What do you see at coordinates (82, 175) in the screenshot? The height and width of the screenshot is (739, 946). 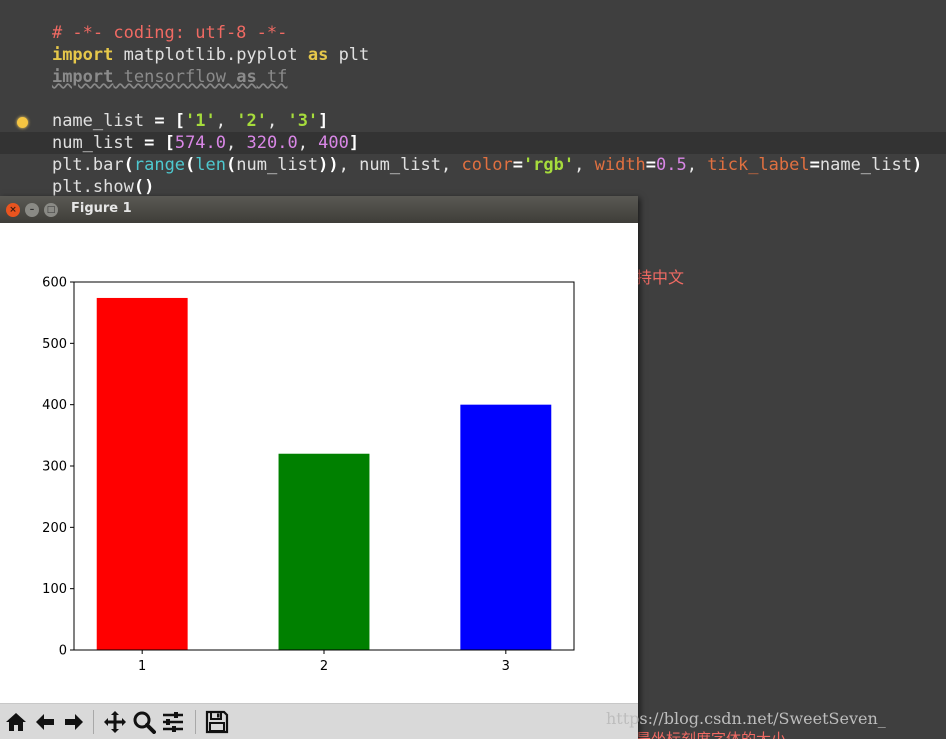 I see `code-line-8: plt.show()` at bounding box center [82, 175].